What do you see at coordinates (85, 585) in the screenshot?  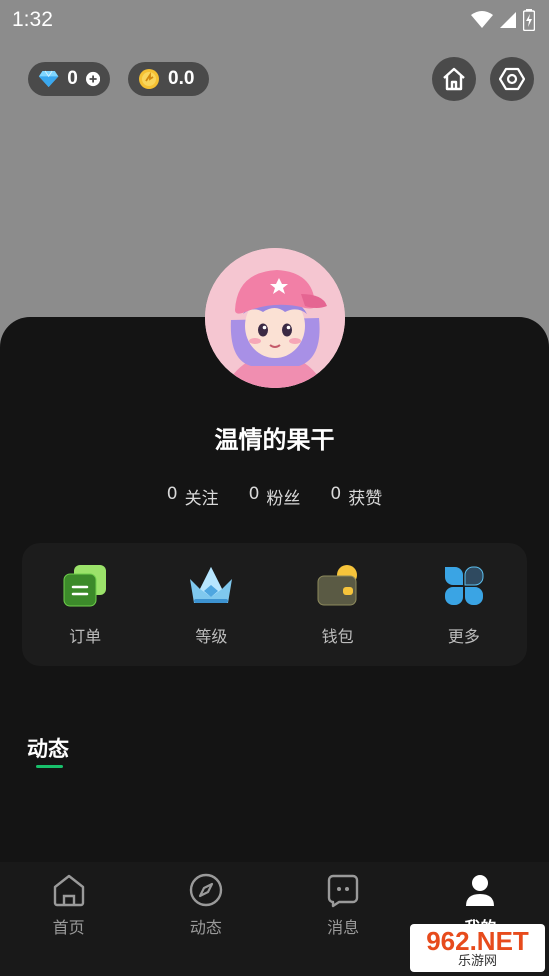 I see `order-icon` at bounding box center [85, 585].